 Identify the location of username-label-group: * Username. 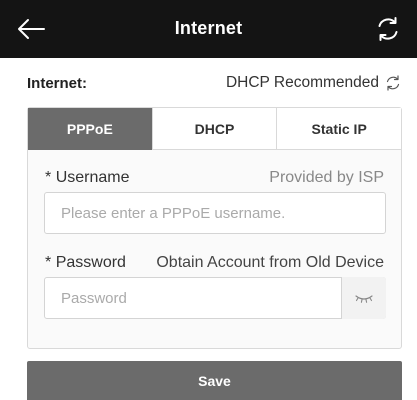
(87, 178).